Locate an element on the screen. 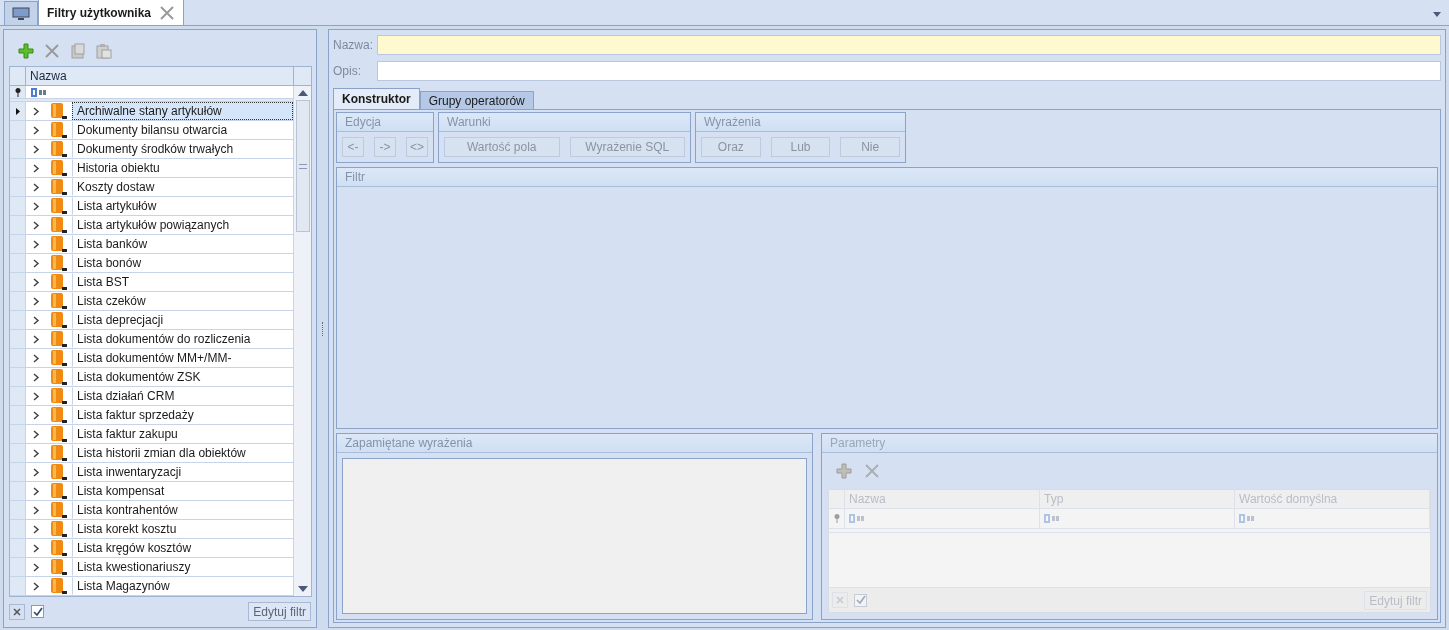 This screenshot has height=630, width=1449. tree-row: Lista dokumentów MM+/MM- is located at coordinates (151, 358).